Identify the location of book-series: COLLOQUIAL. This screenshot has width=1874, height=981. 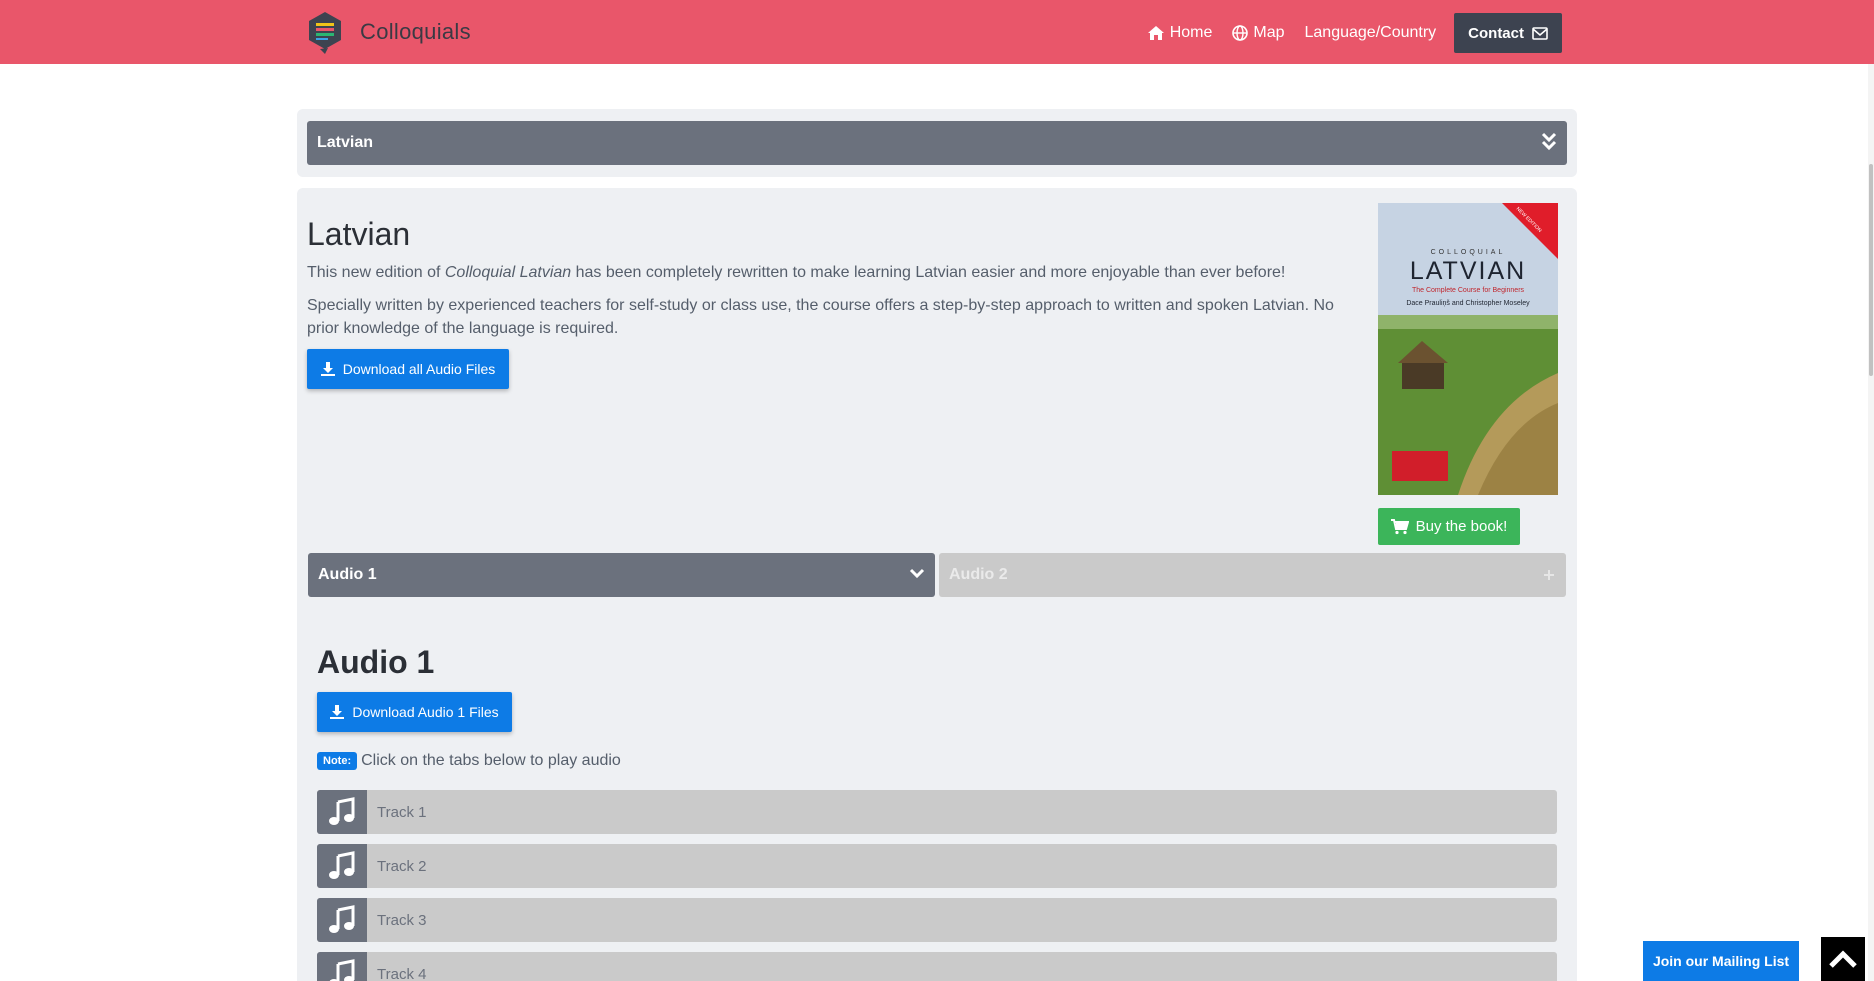
(1468, 252).